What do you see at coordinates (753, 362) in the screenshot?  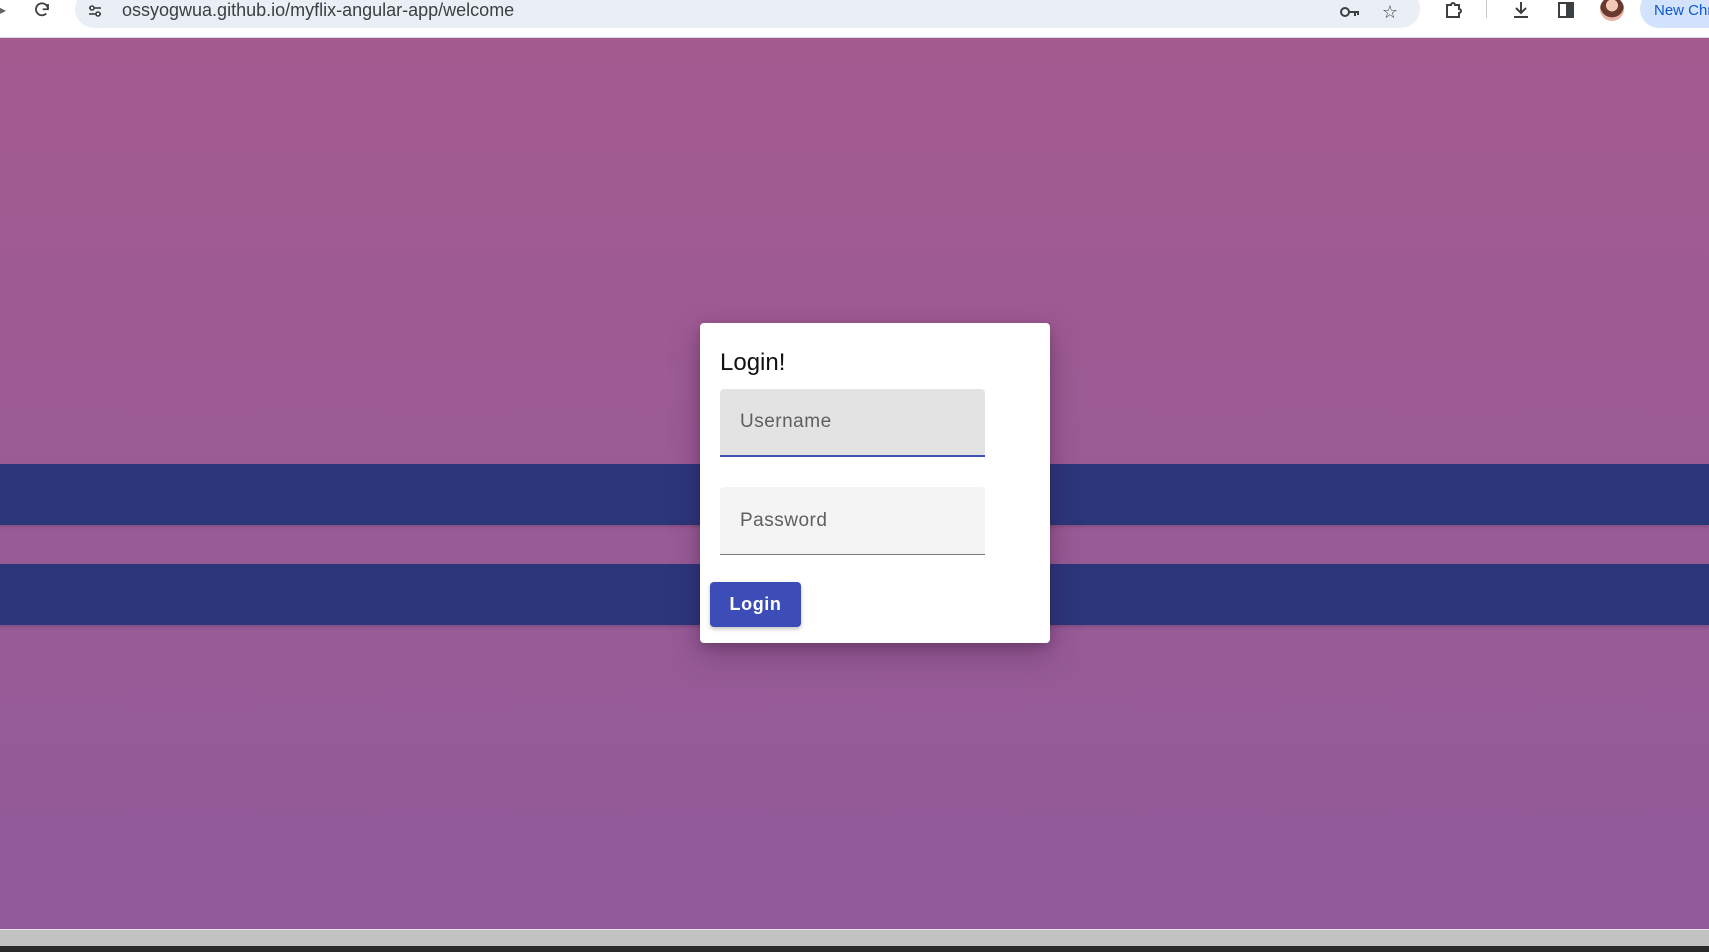 I see `login-title: Login!` at bounding box center [753, 362].